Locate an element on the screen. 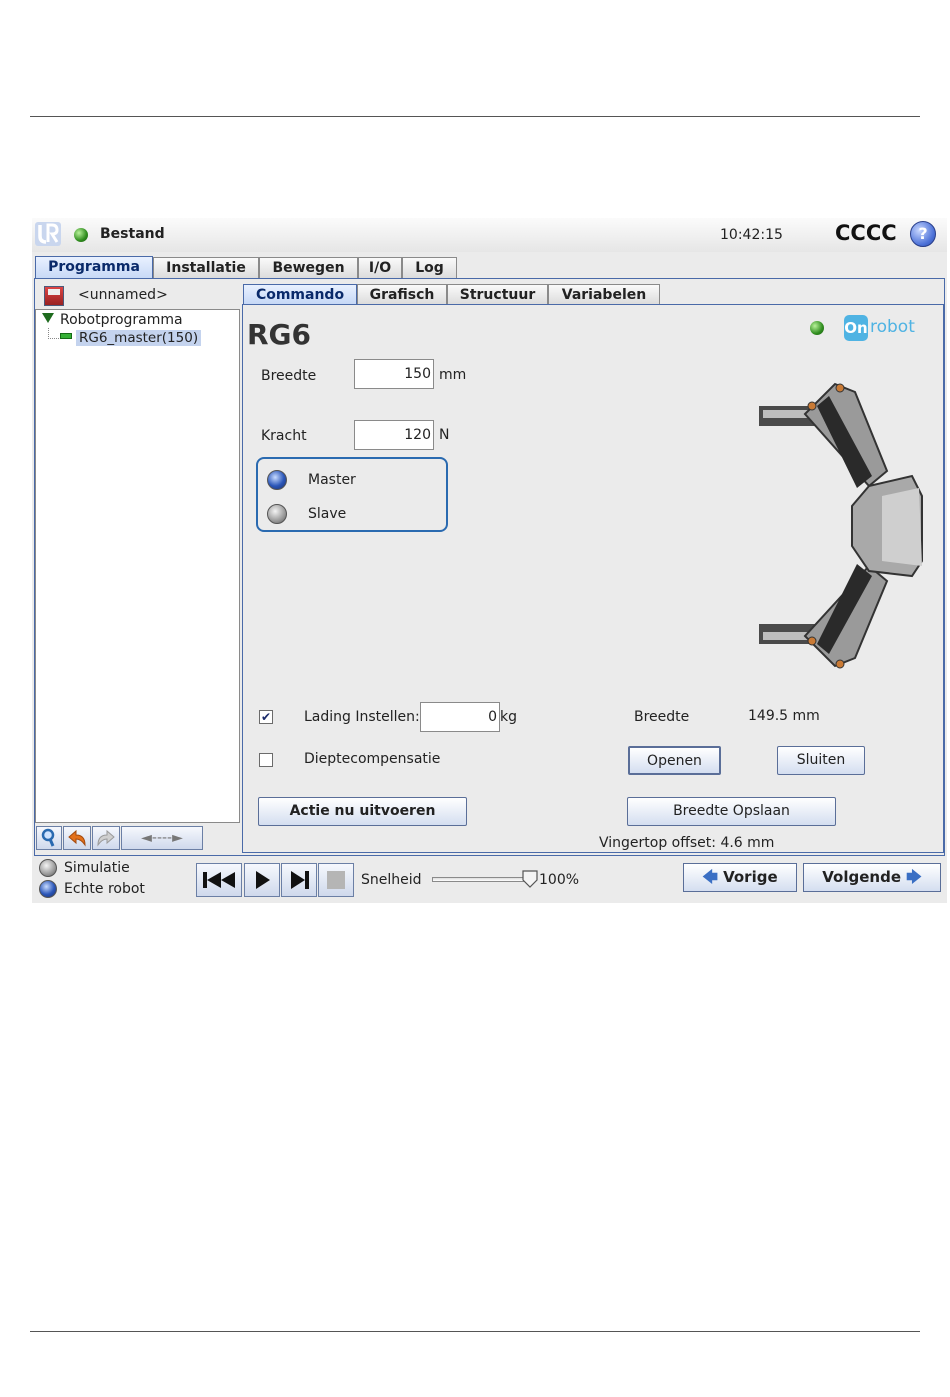 Image resolution: width=950 pixels, height=1397 pixels. previous-label: Vorige is located at coordinates (750, 877).